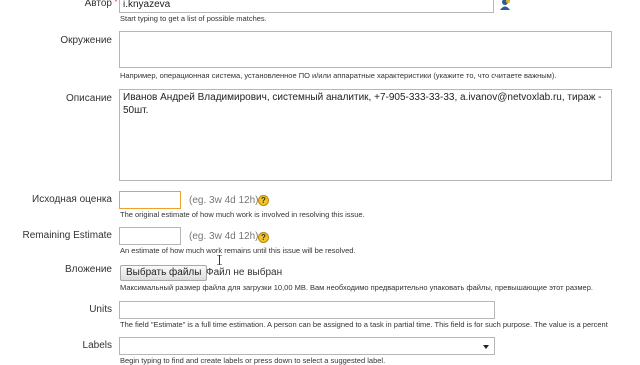 The height and width of the screenshot is (365, 640). Describe the element at coordinates (224, 200) in the screenshot. I see `original-estimate-format-hint: (eg. 3w 4d 12h)` at that location.